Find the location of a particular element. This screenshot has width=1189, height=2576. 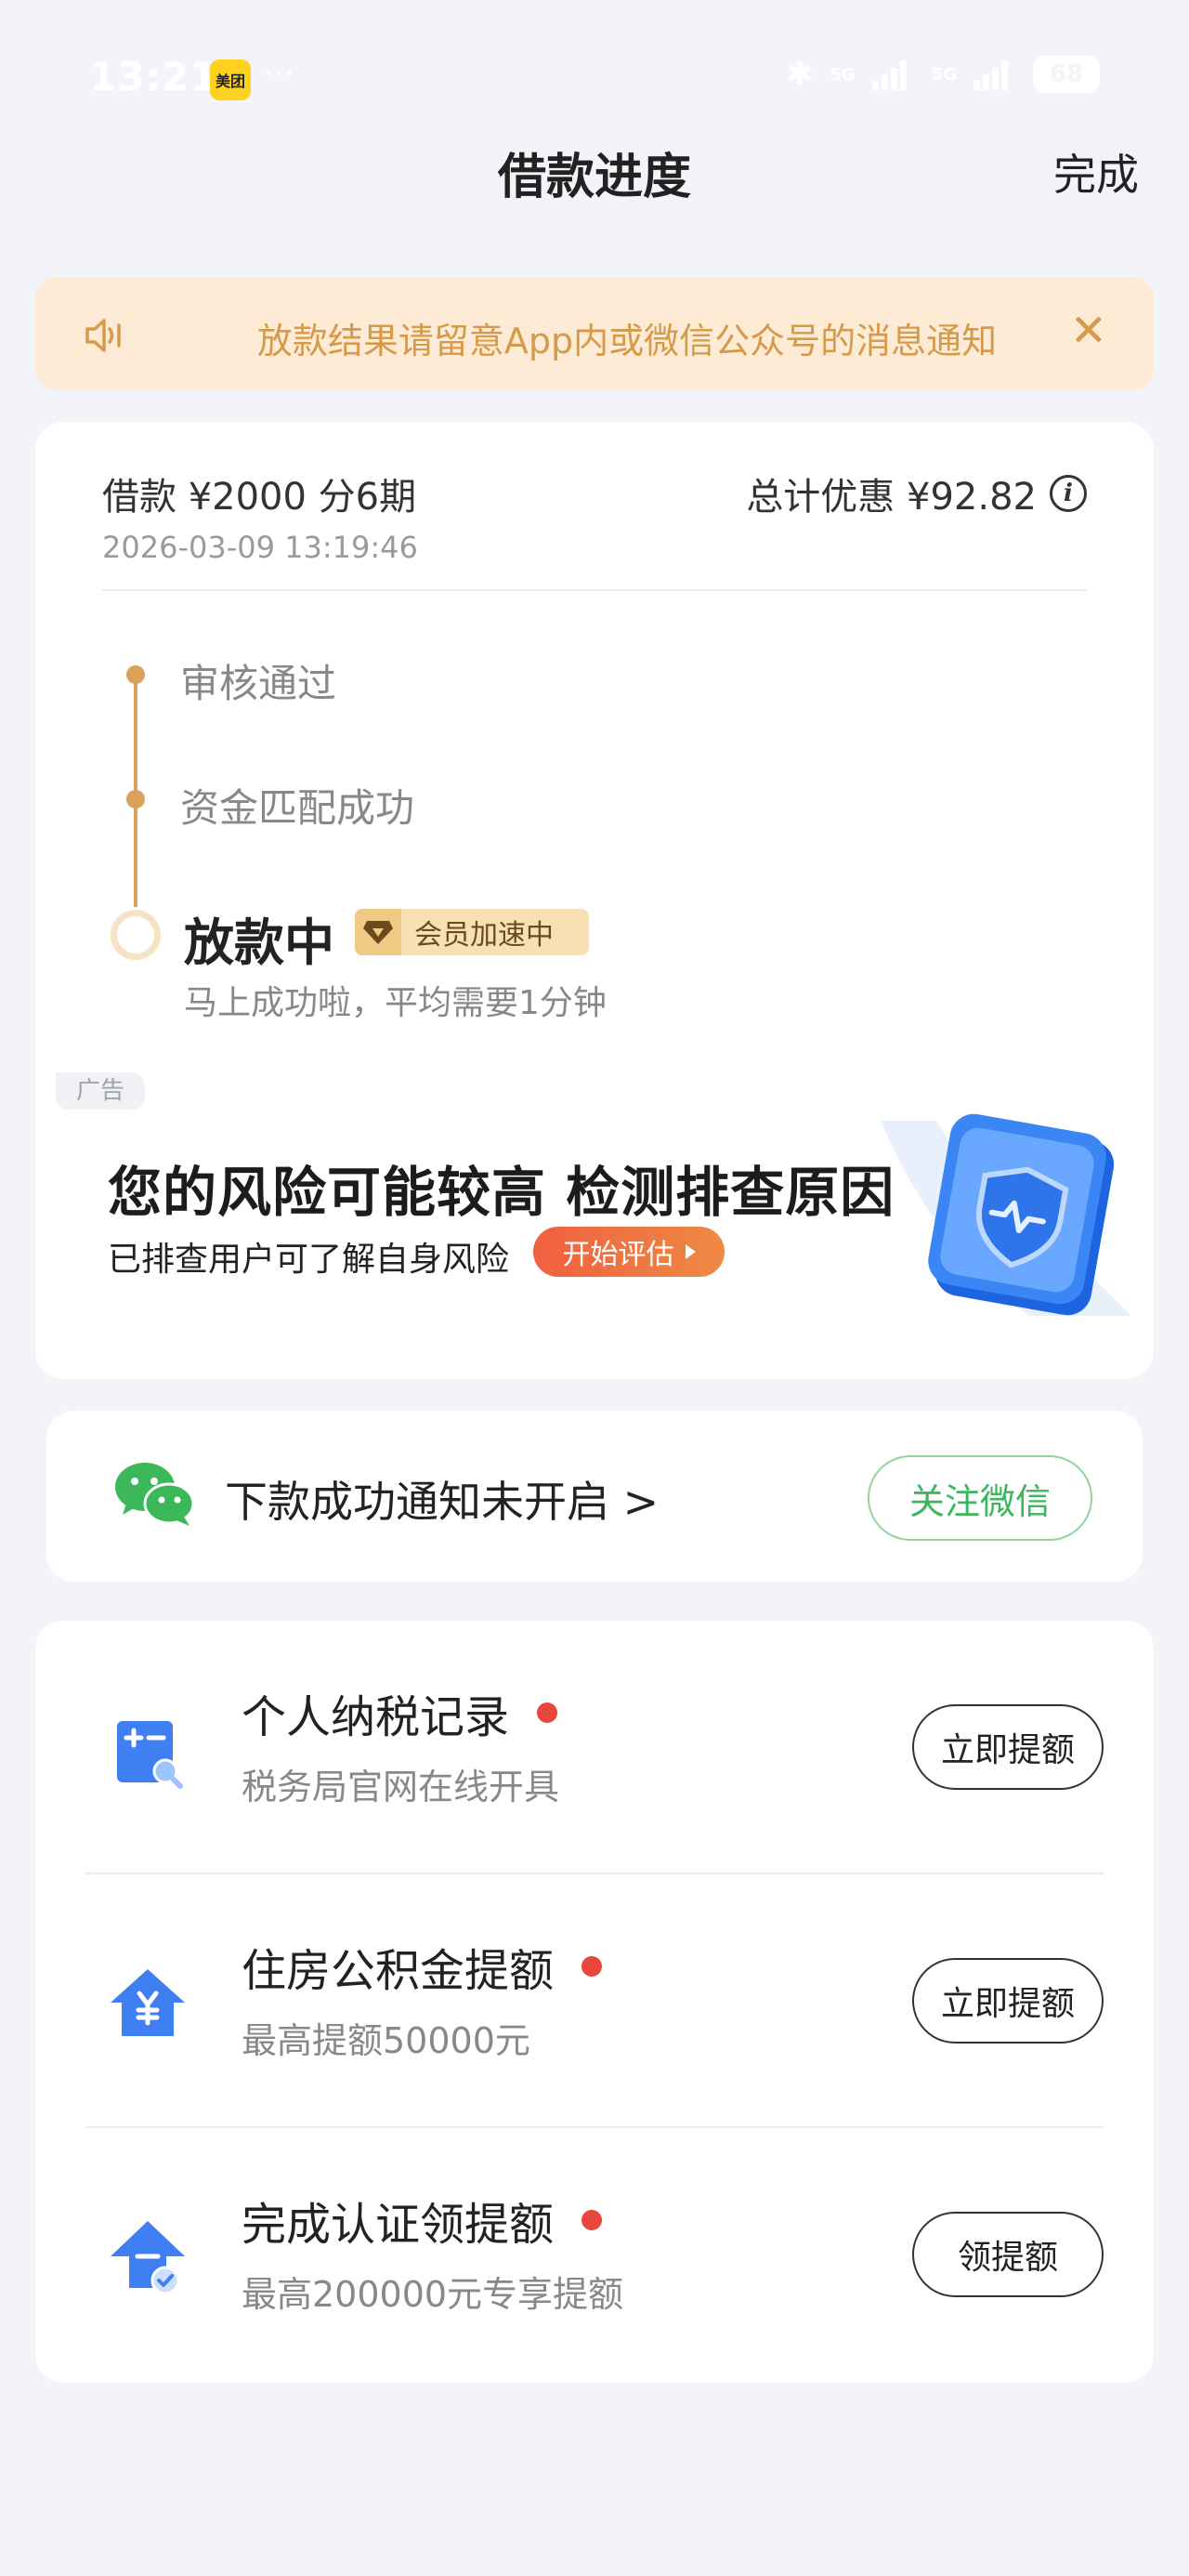

total-discount: 总计优惠 ¥92.82 i is located at coordinates (917, 493).